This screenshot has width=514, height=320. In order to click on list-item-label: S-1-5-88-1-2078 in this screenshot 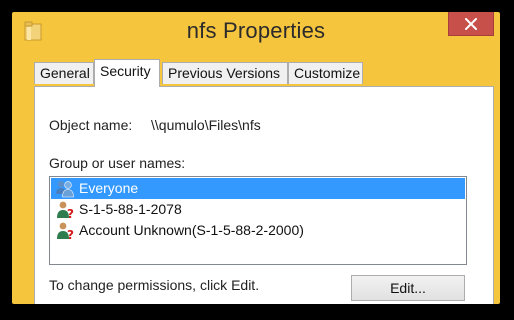, I will do `click(130, 209)`.